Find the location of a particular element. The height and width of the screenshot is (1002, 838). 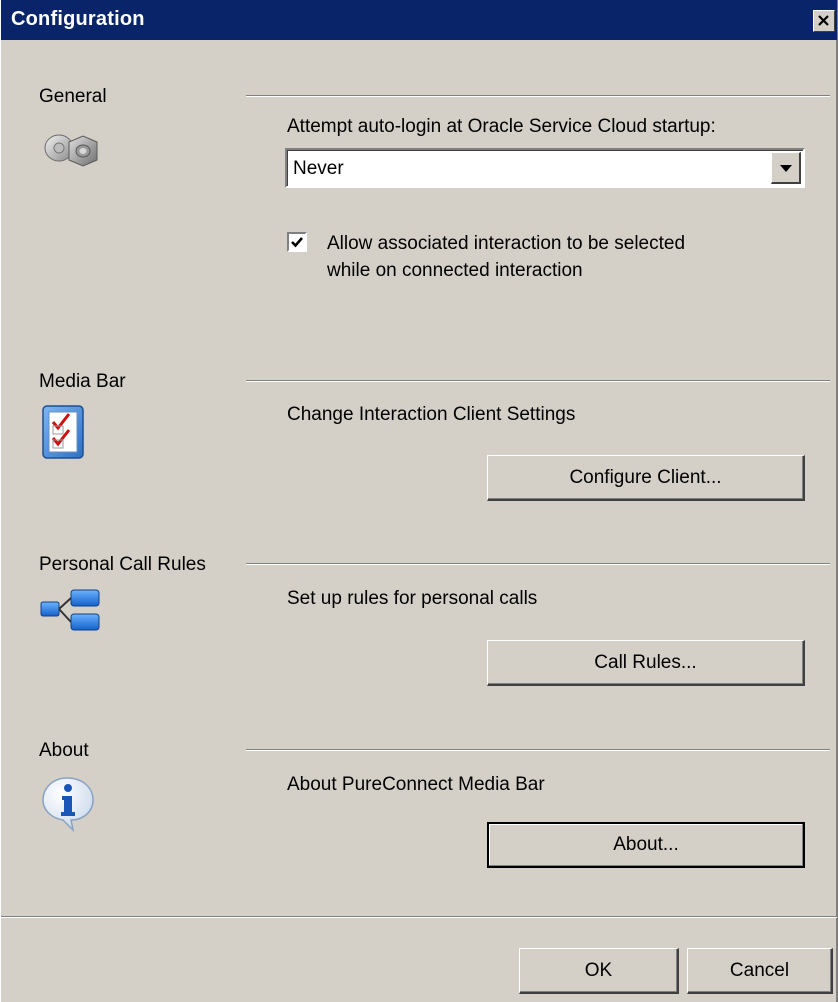

autologin-dropdown: Never is located at coordinates (545, 168).